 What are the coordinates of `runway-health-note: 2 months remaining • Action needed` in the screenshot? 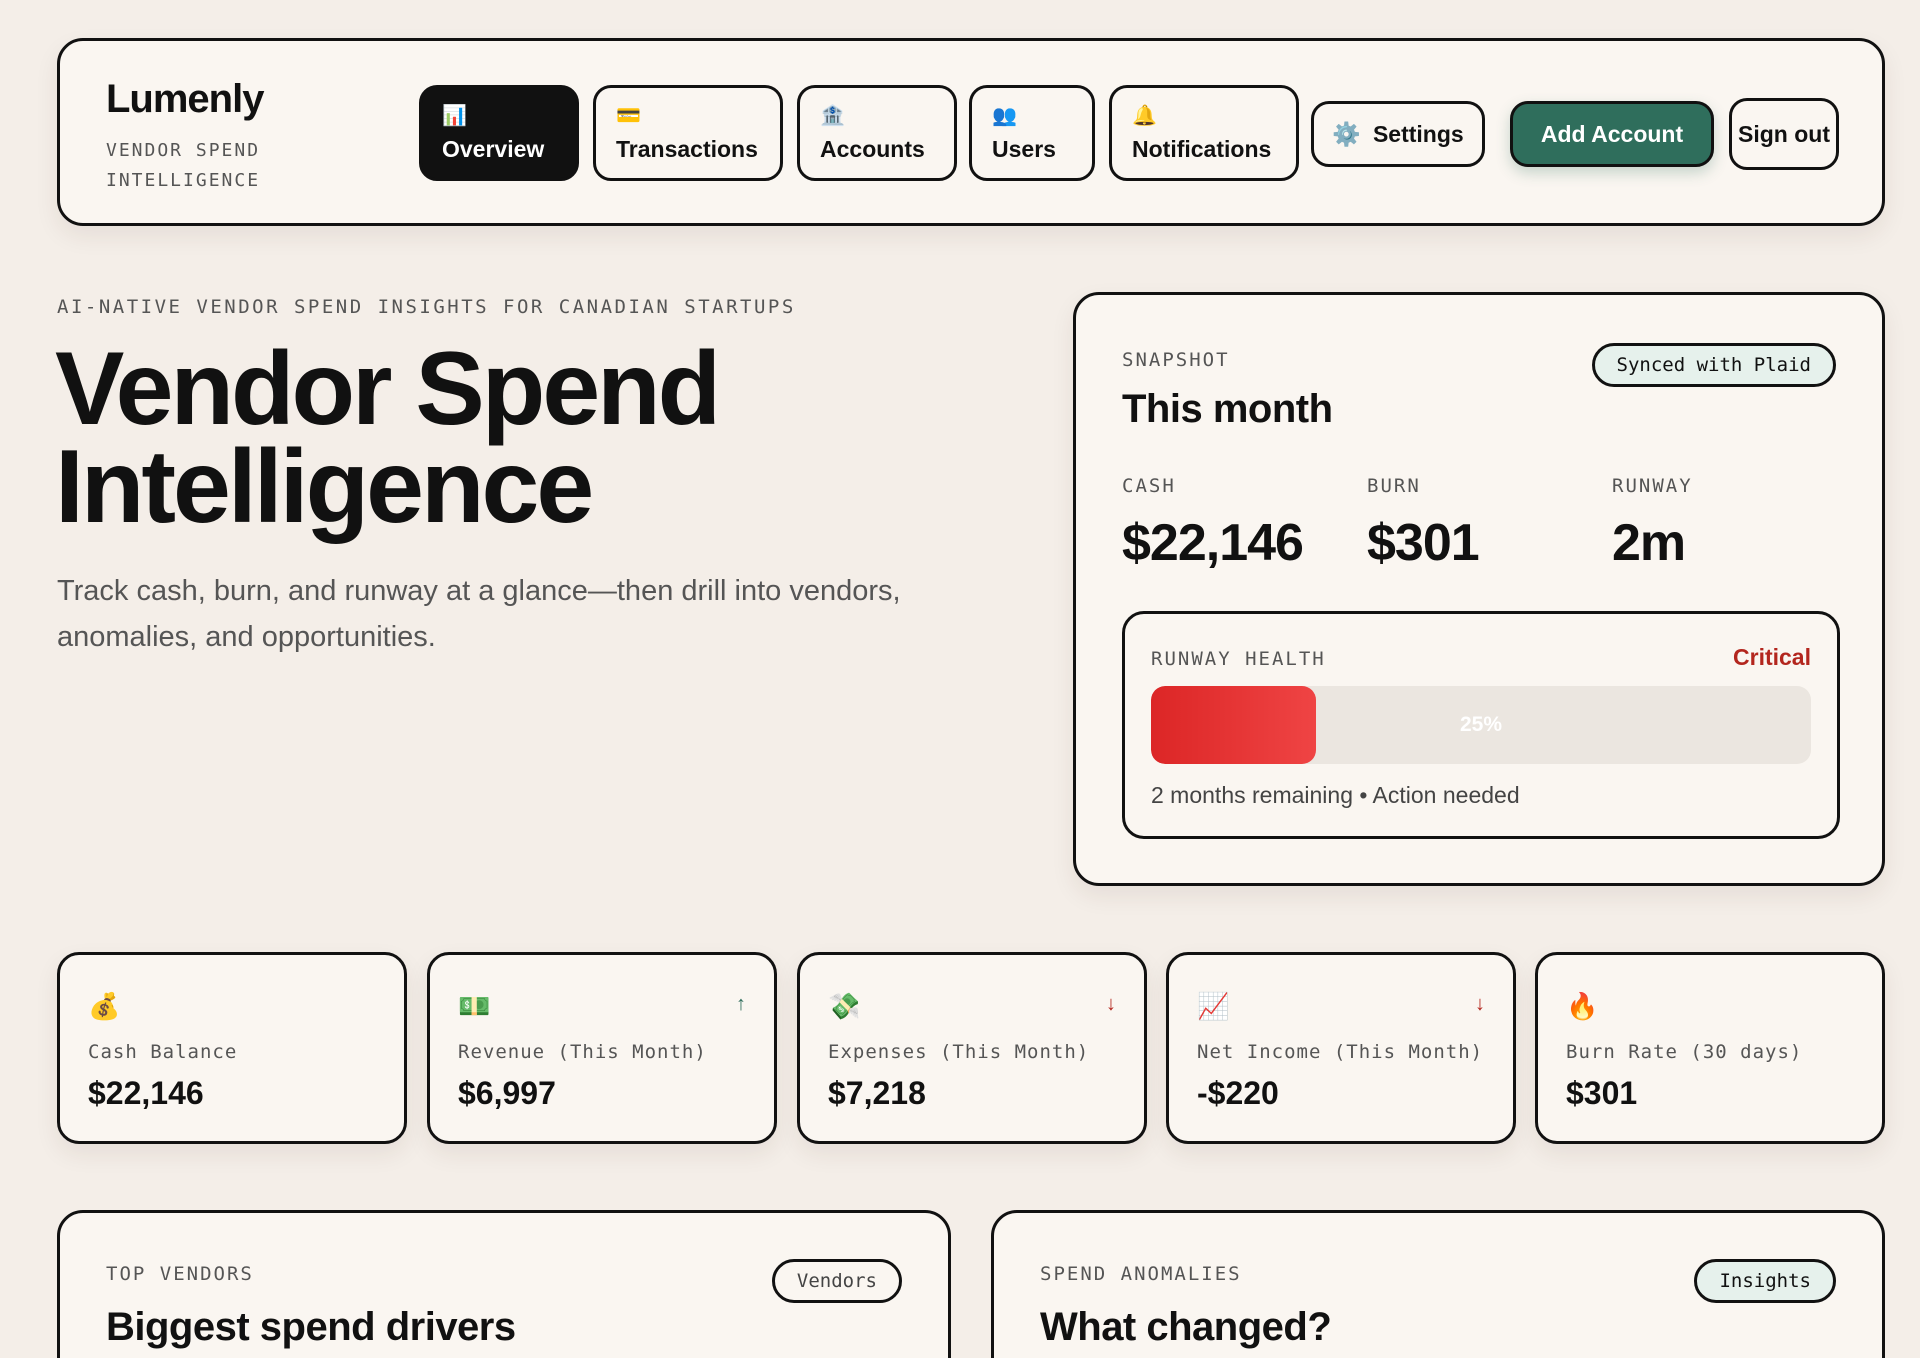 It's located at (1335, 795).